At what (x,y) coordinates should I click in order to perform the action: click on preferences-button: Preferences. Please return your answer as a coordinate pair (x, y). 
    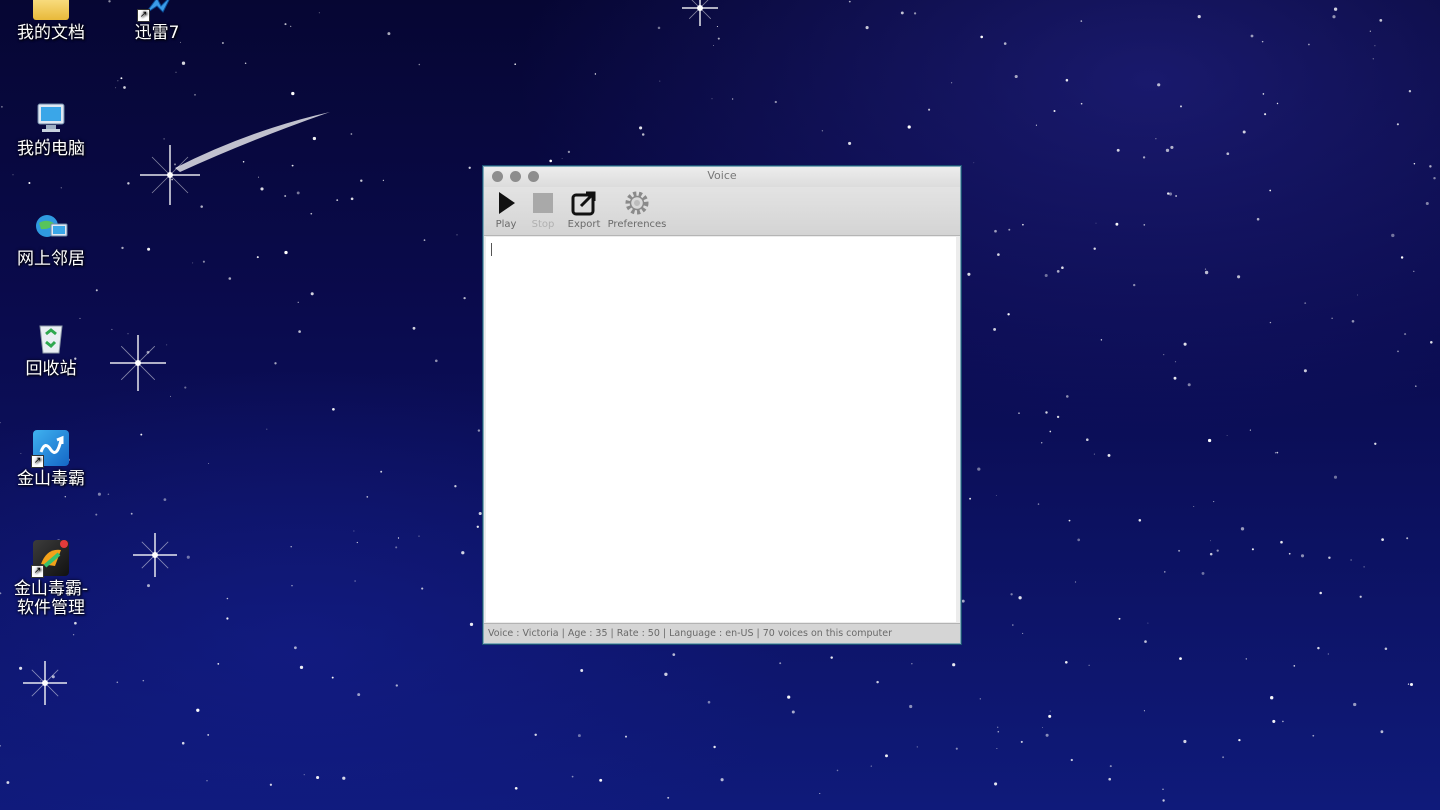
    Looking at the image, I should click on (637, 209).